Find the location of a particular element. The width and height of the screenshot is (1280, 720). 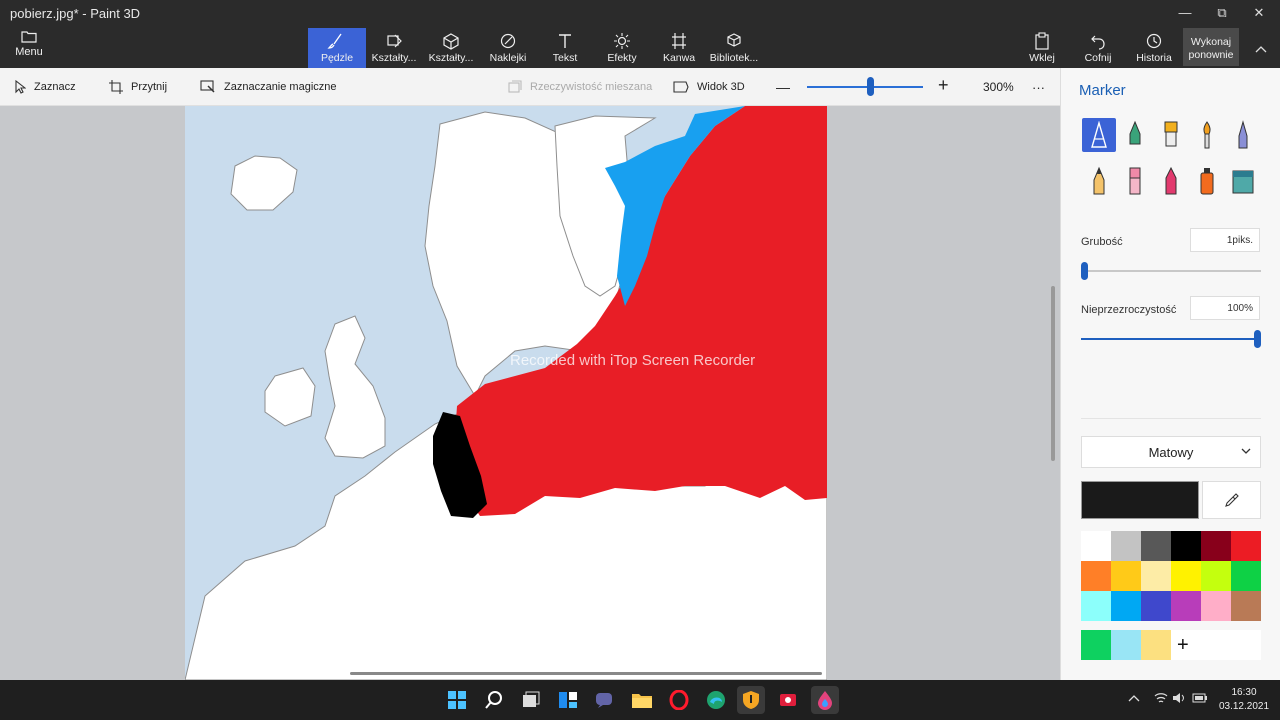

menu-button: Menu is located at coordinates (29, 47).